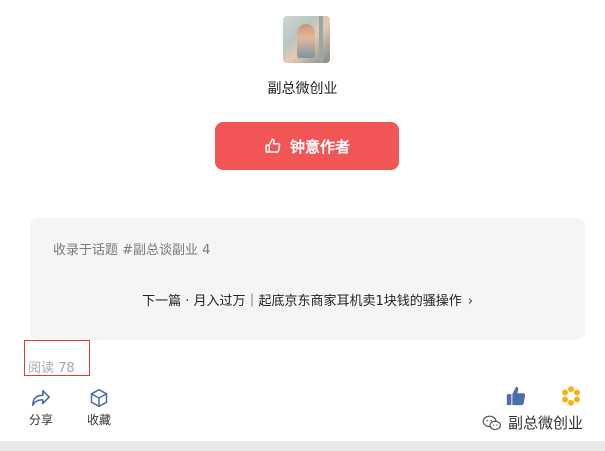  I want to click on share-icon, so click(41, 398).